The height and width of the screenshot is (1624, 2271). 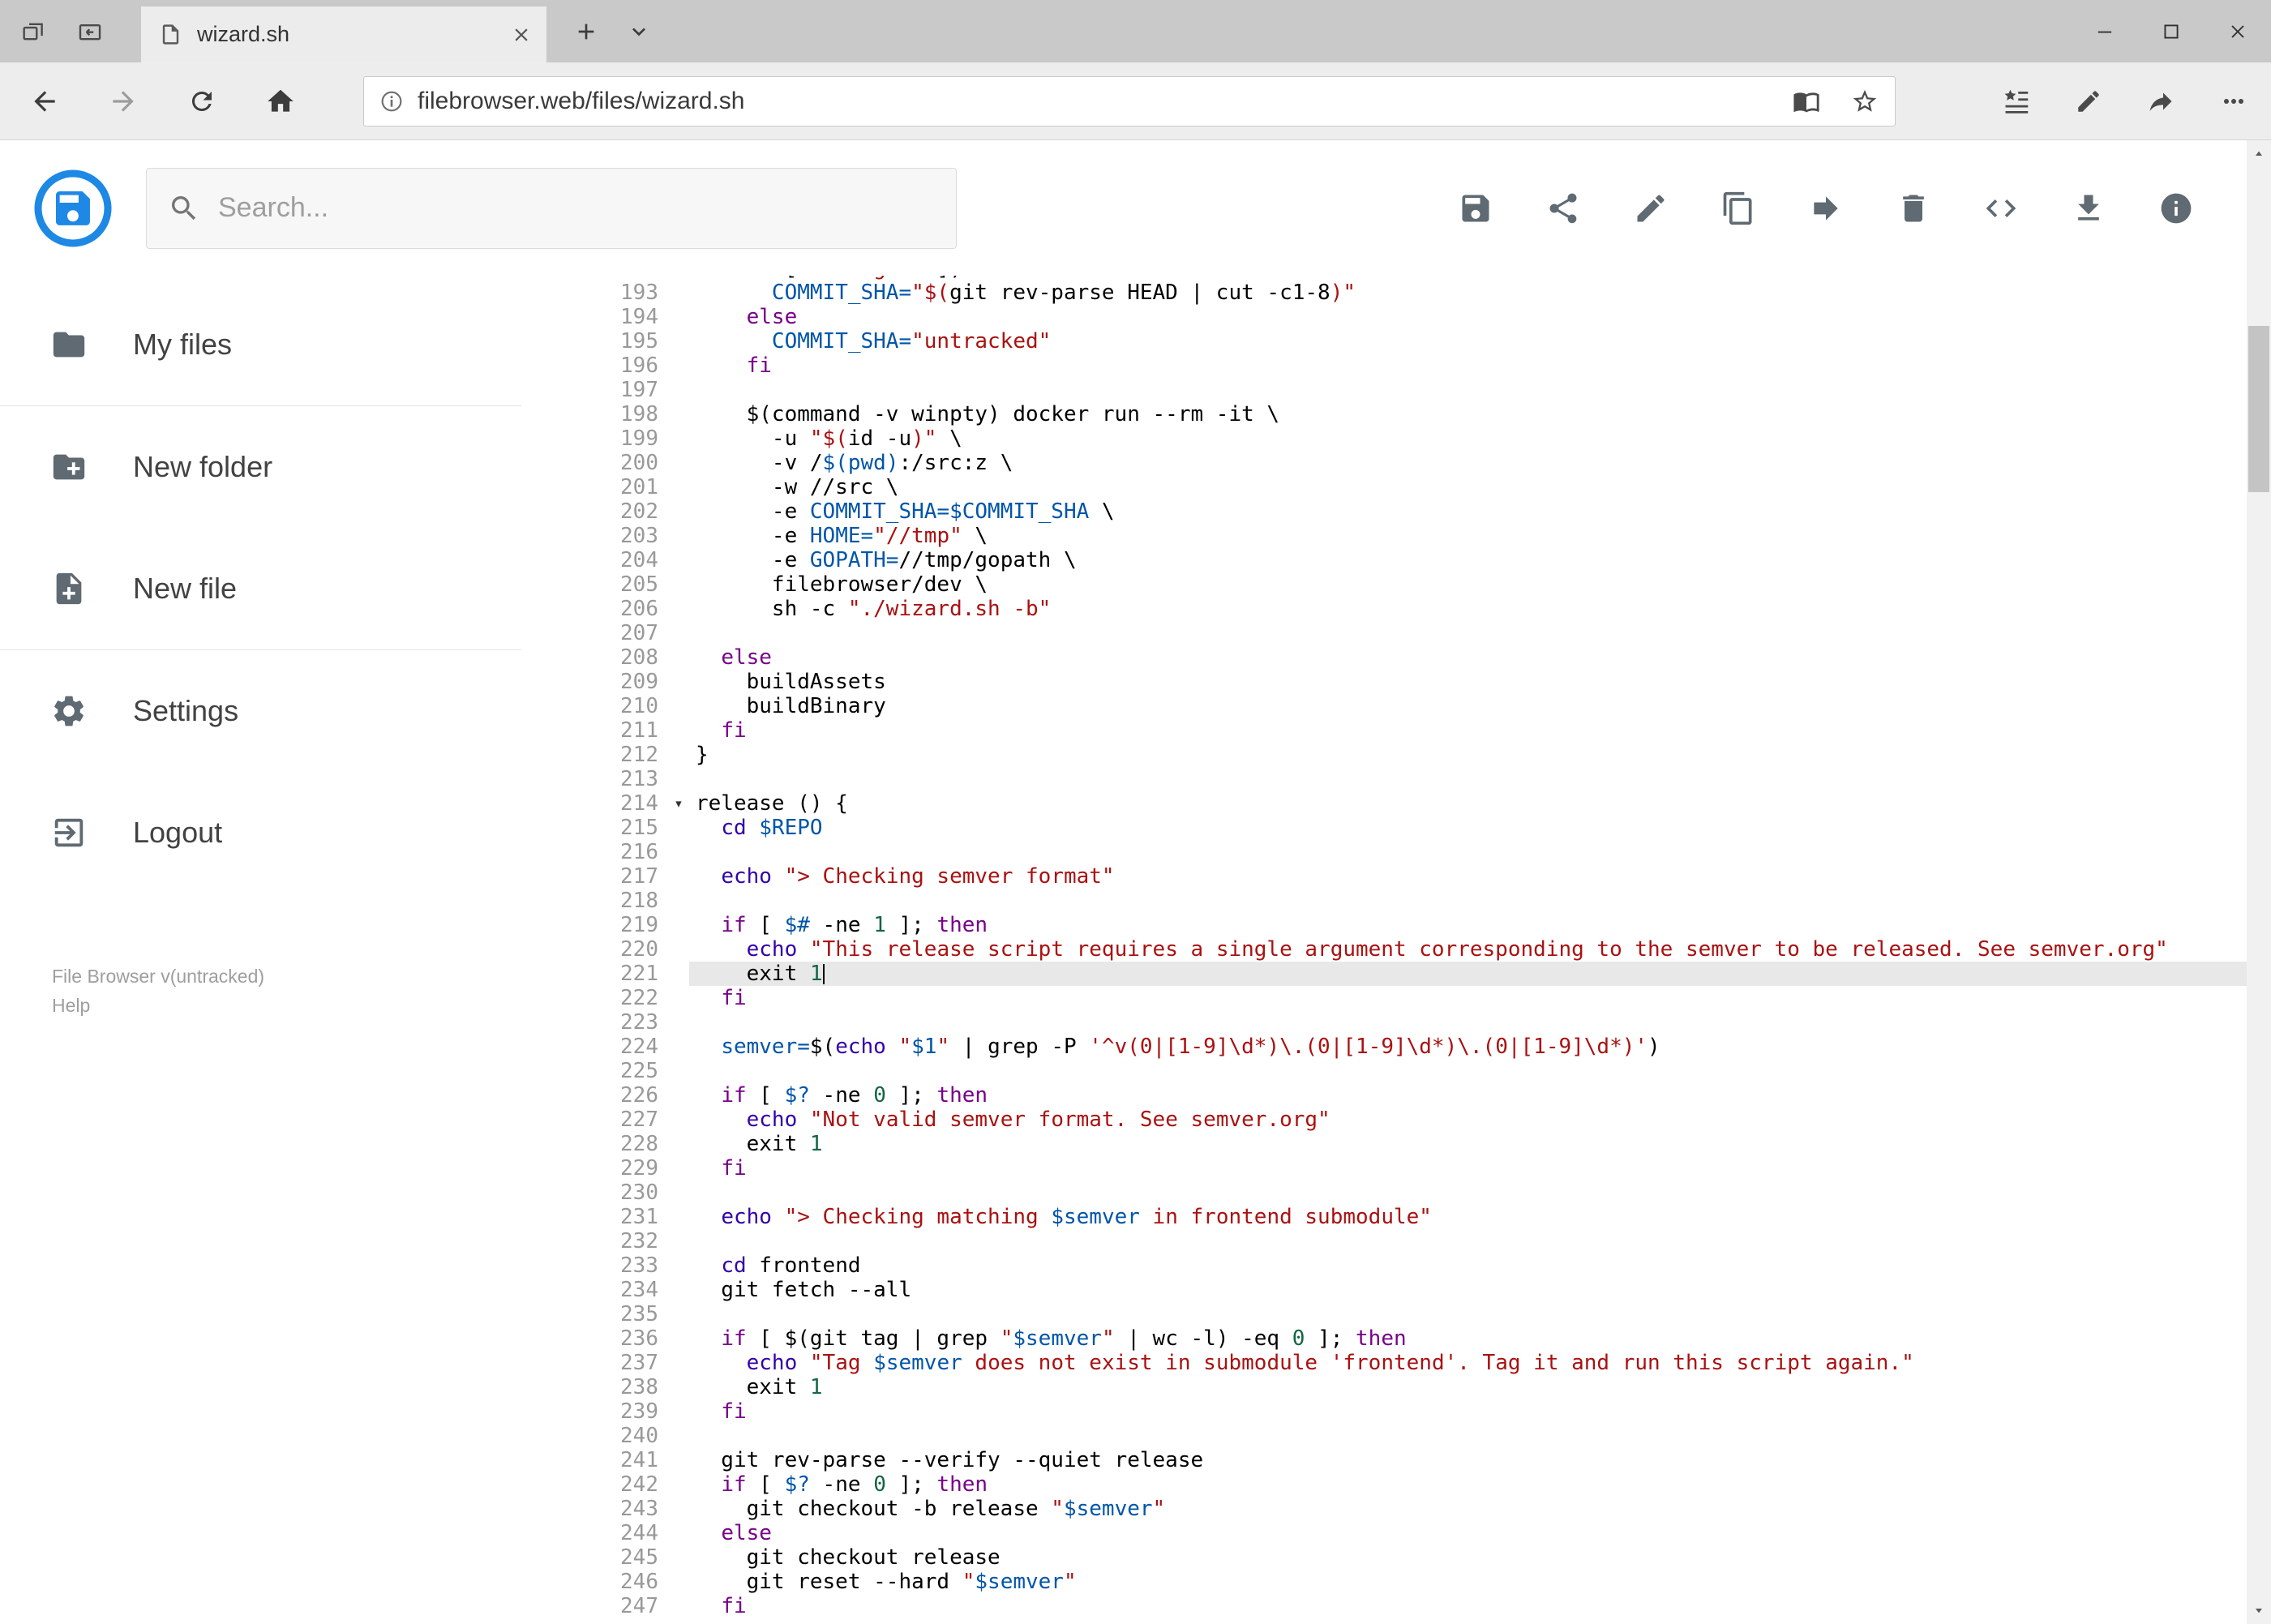 I want to click on code-line-232: 232, so click(x=1440, y=1241).